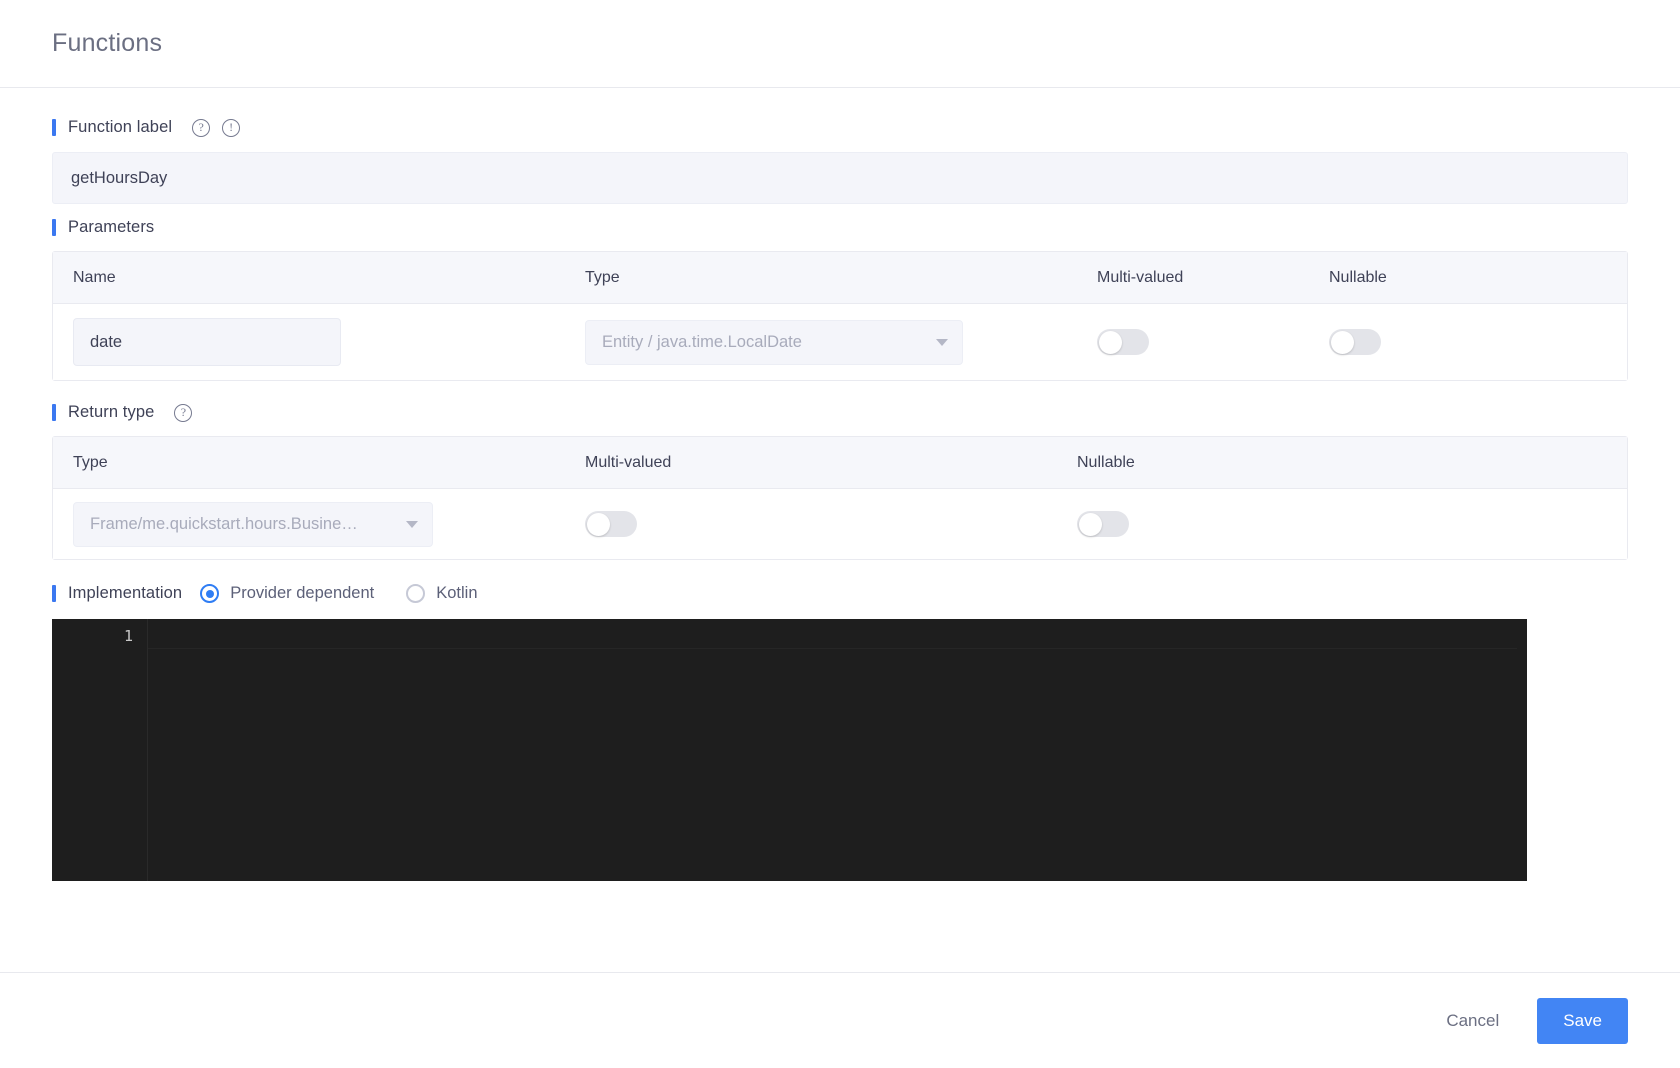 The width and height of the screenshot is (1680, 1068). Describe the element at coordinates (457, 593) in the screenshot. I see `implementation-option-label: Kotlin` at that location.